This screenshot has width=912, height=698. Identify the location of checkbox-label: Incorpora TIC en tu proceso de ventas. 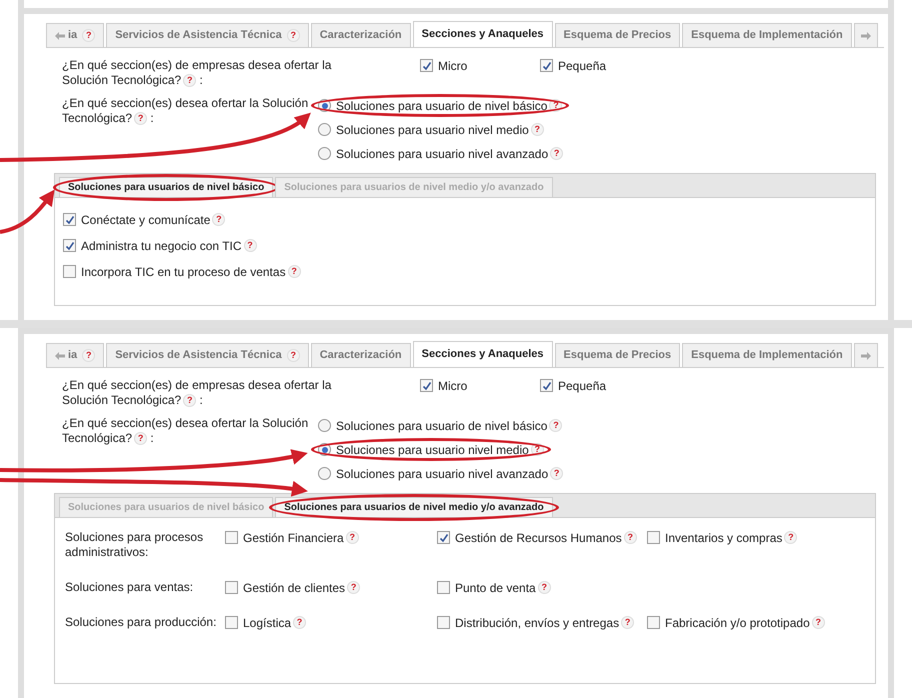
(183, 272).